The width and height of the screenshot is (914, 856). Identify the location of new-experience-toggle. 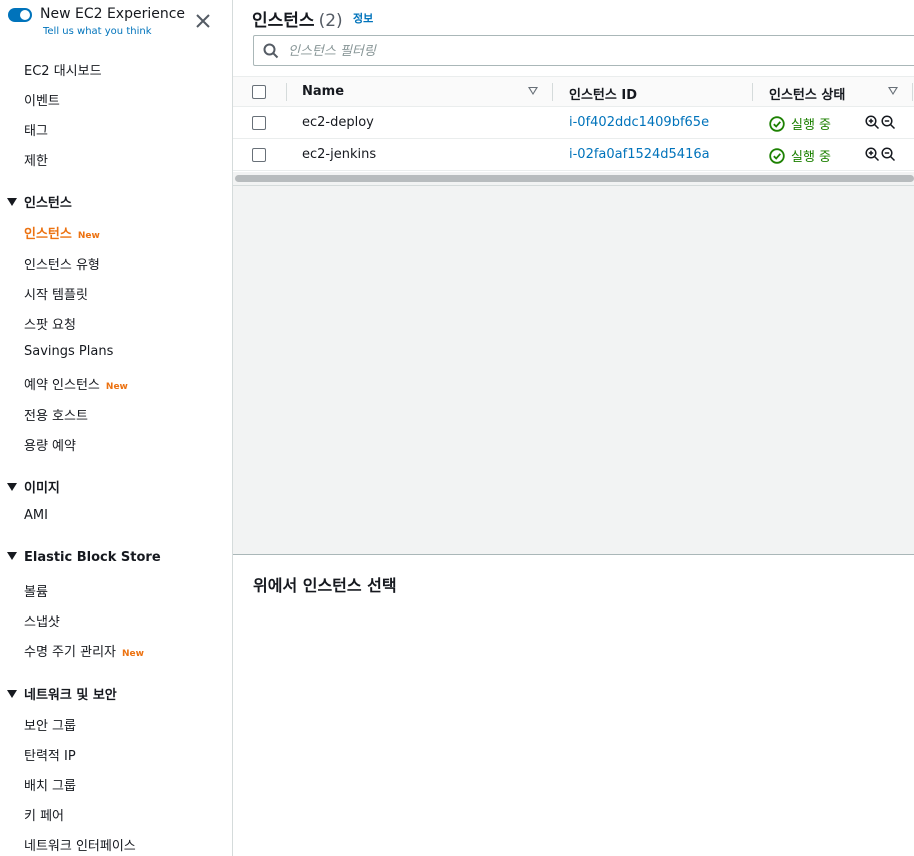
(20, 15).